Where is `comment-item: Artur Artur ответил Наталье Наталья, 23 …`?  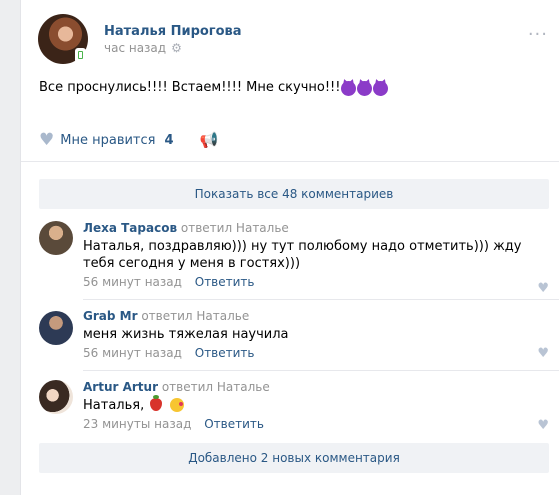
comment-item: Artur Artur ответил Наталье Наталья, 23 … is located at coordinates (295, 407).